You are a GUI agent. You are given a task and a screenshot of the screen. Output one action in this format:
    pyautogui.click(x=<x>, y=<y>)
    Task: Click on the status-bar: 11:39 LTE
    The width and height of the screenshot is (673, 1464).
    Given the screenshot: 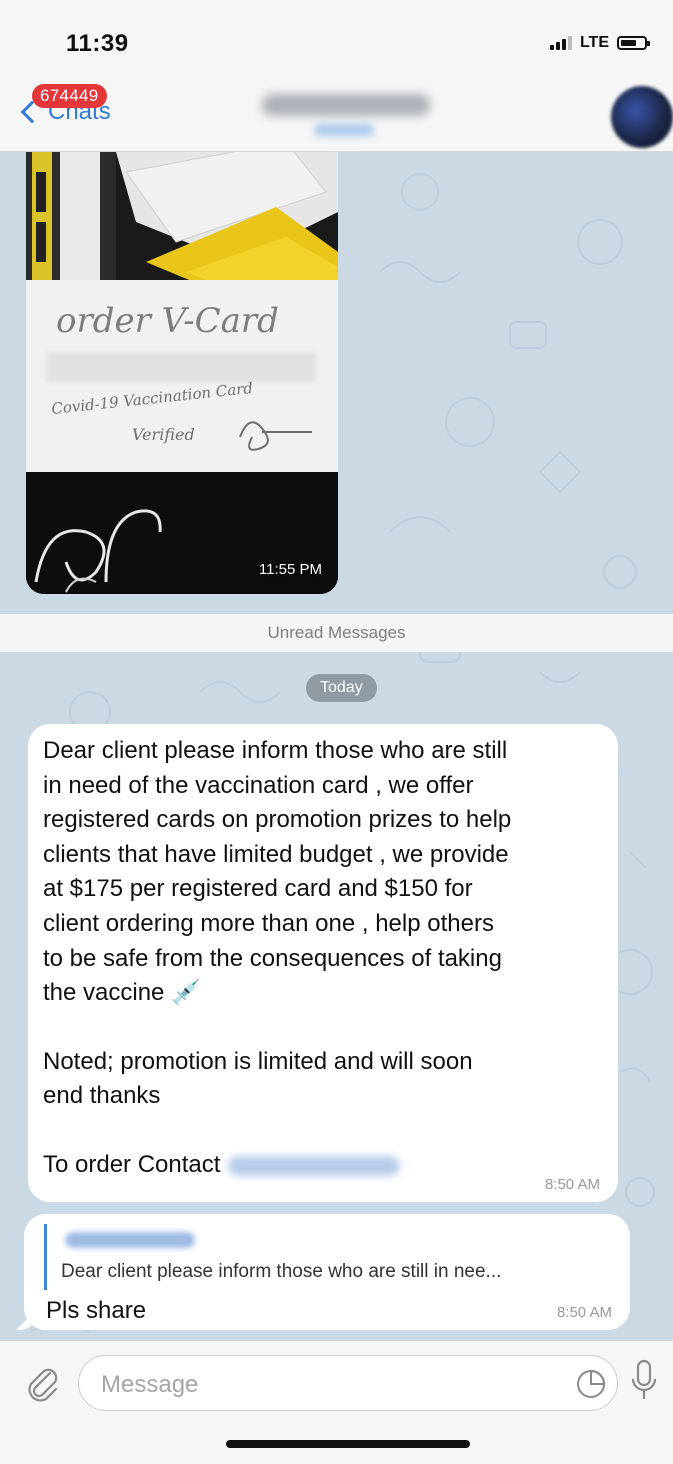 What is the action you would take?
    pyautogui.click(x=336, y=40)
    